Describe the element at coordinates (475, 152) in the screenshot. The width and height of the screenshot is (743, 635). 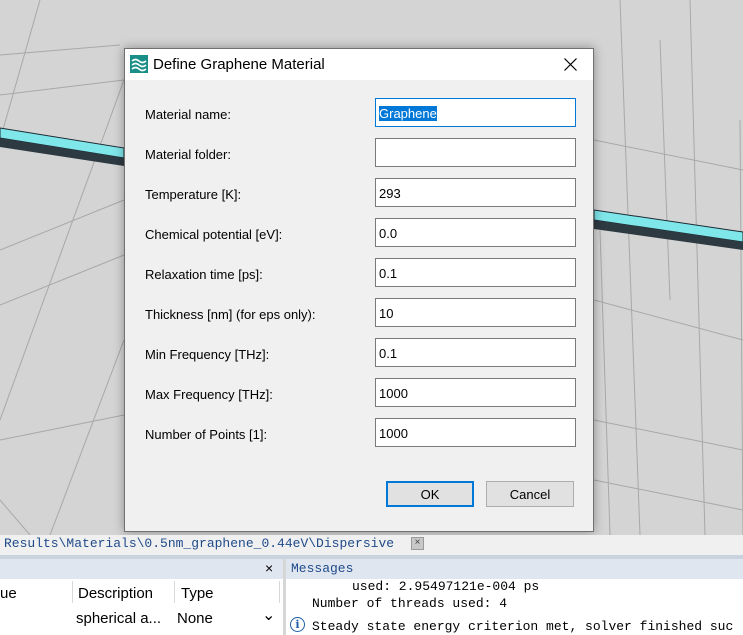
I see `material-folder-input` at that location.